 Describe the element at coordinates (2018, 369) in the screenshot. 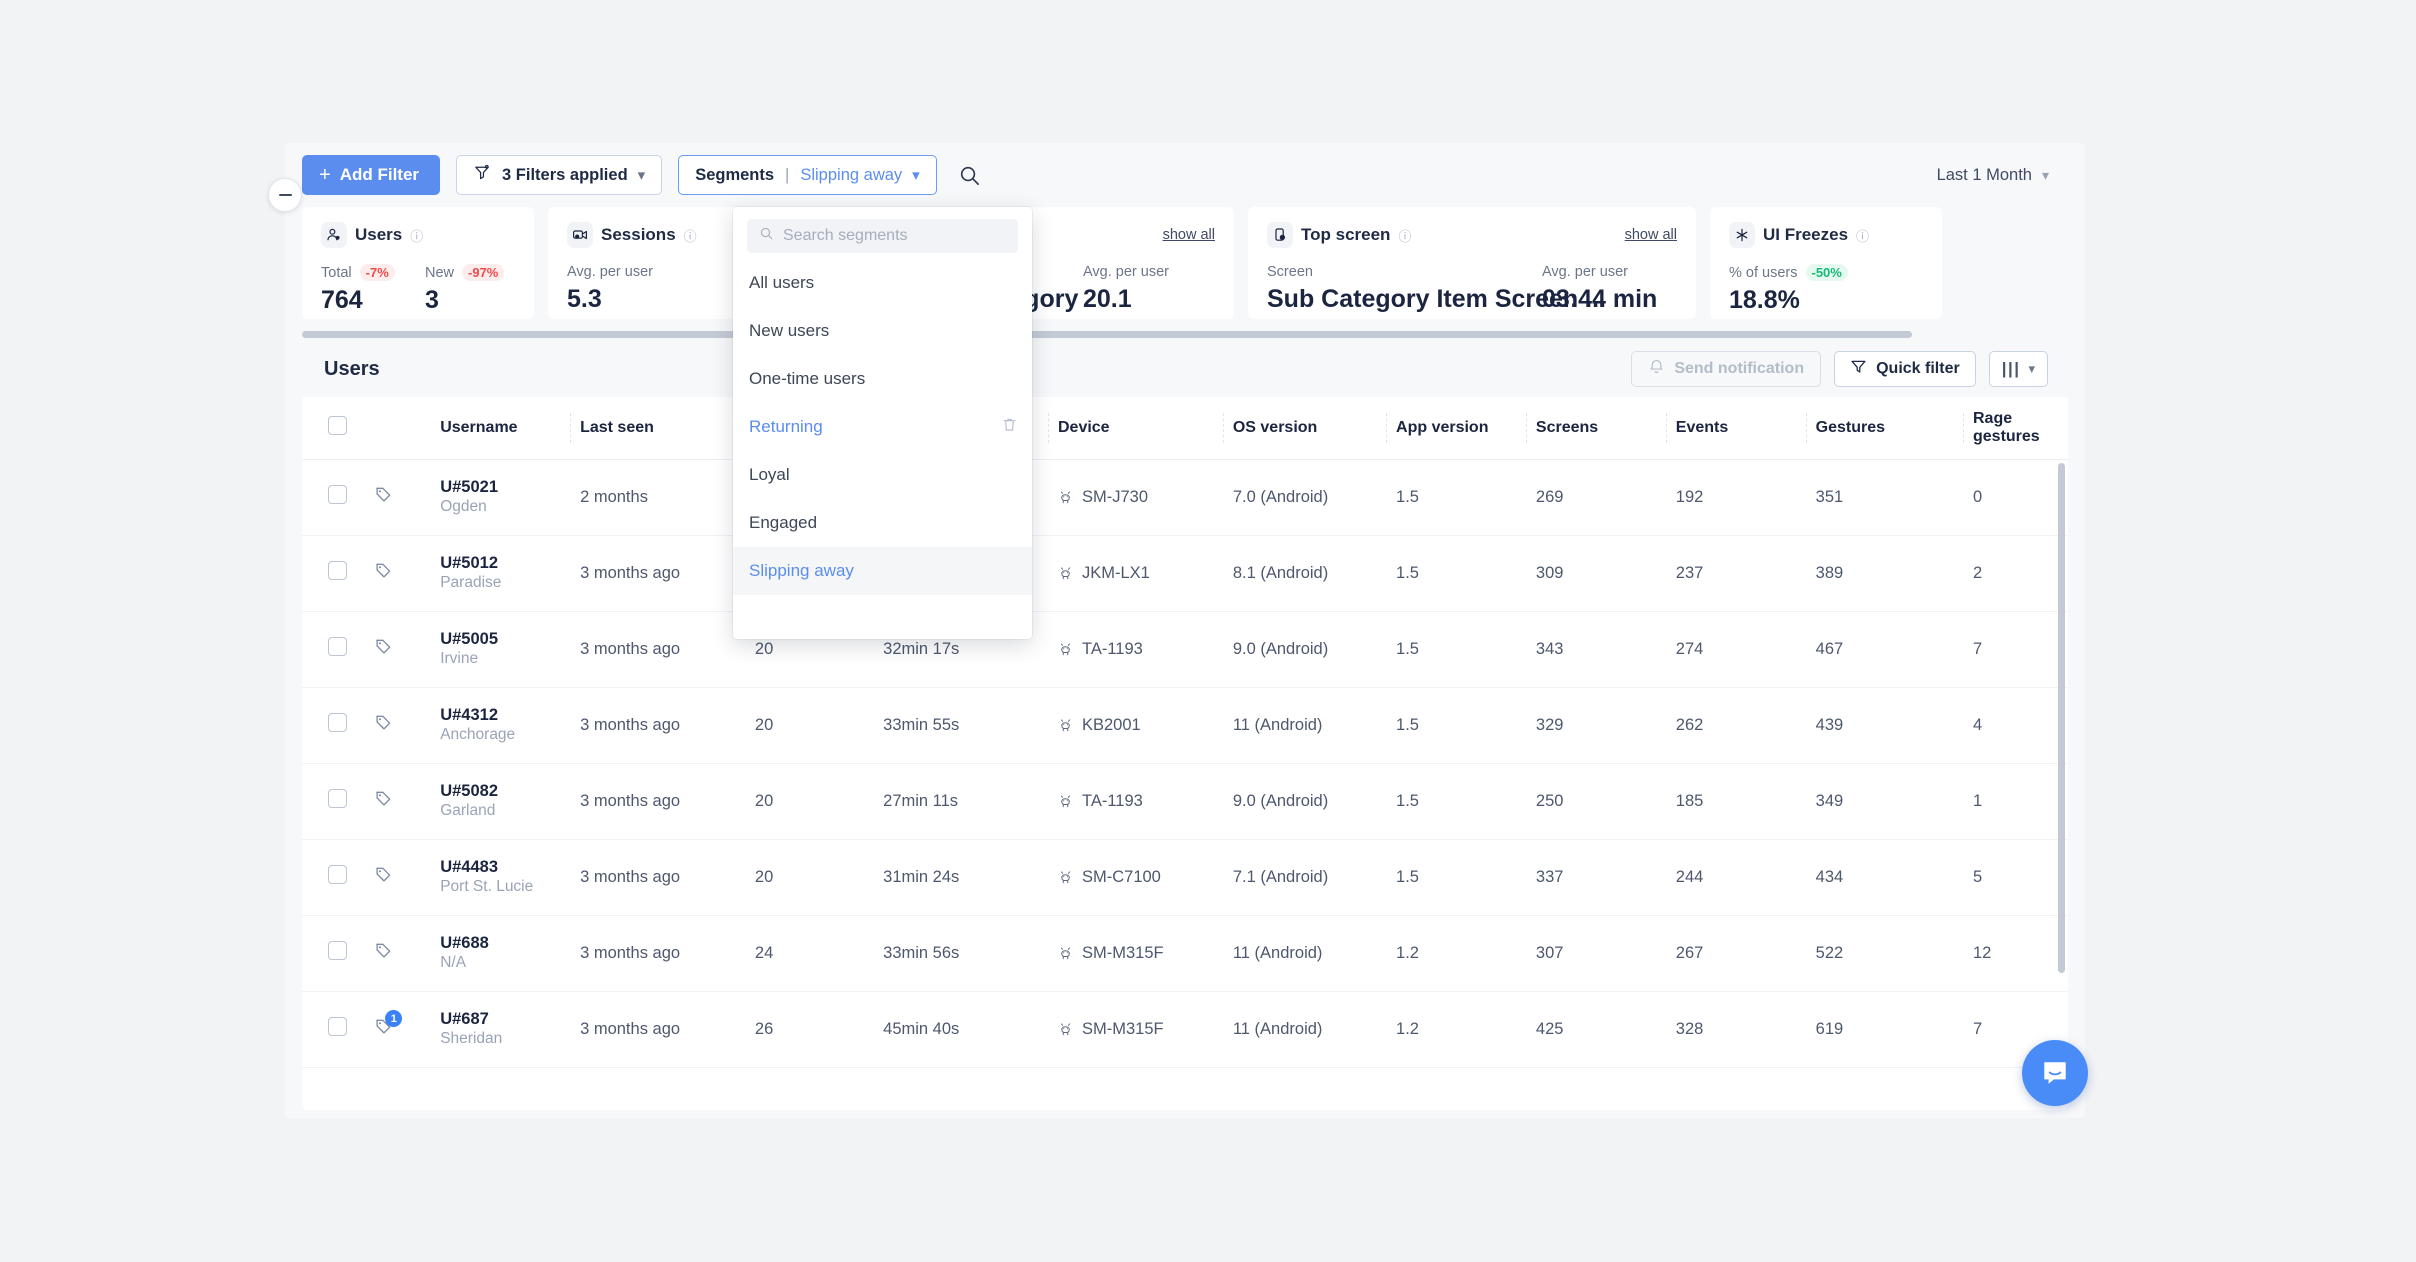

I see `columns-settings-button: ||| ▾` at that location.